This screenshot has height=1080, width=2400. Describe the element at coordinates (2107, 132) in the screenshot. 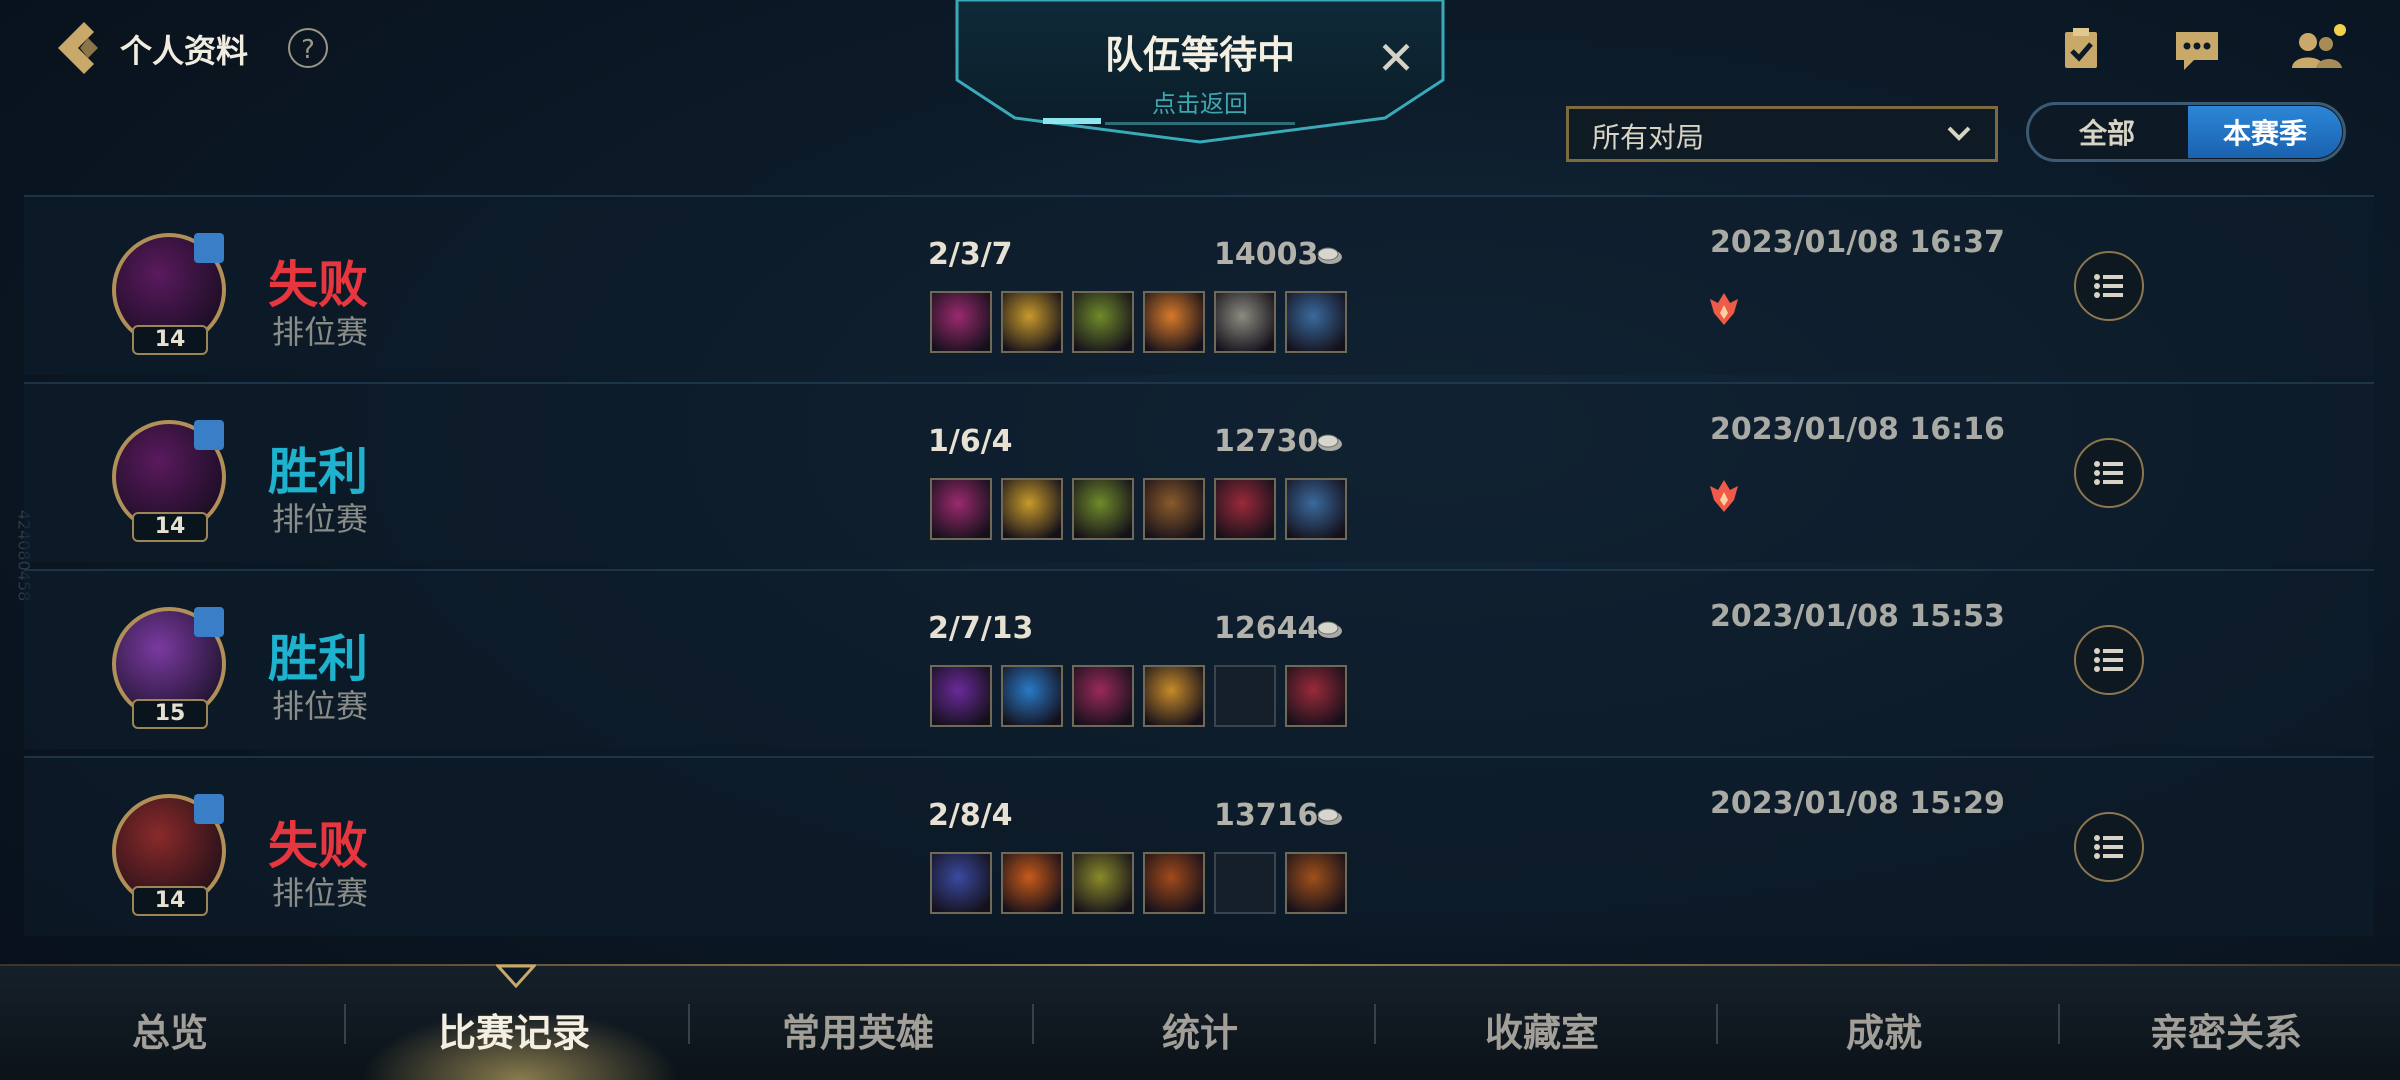

I see `toggle-all-button: 全部` at that location.